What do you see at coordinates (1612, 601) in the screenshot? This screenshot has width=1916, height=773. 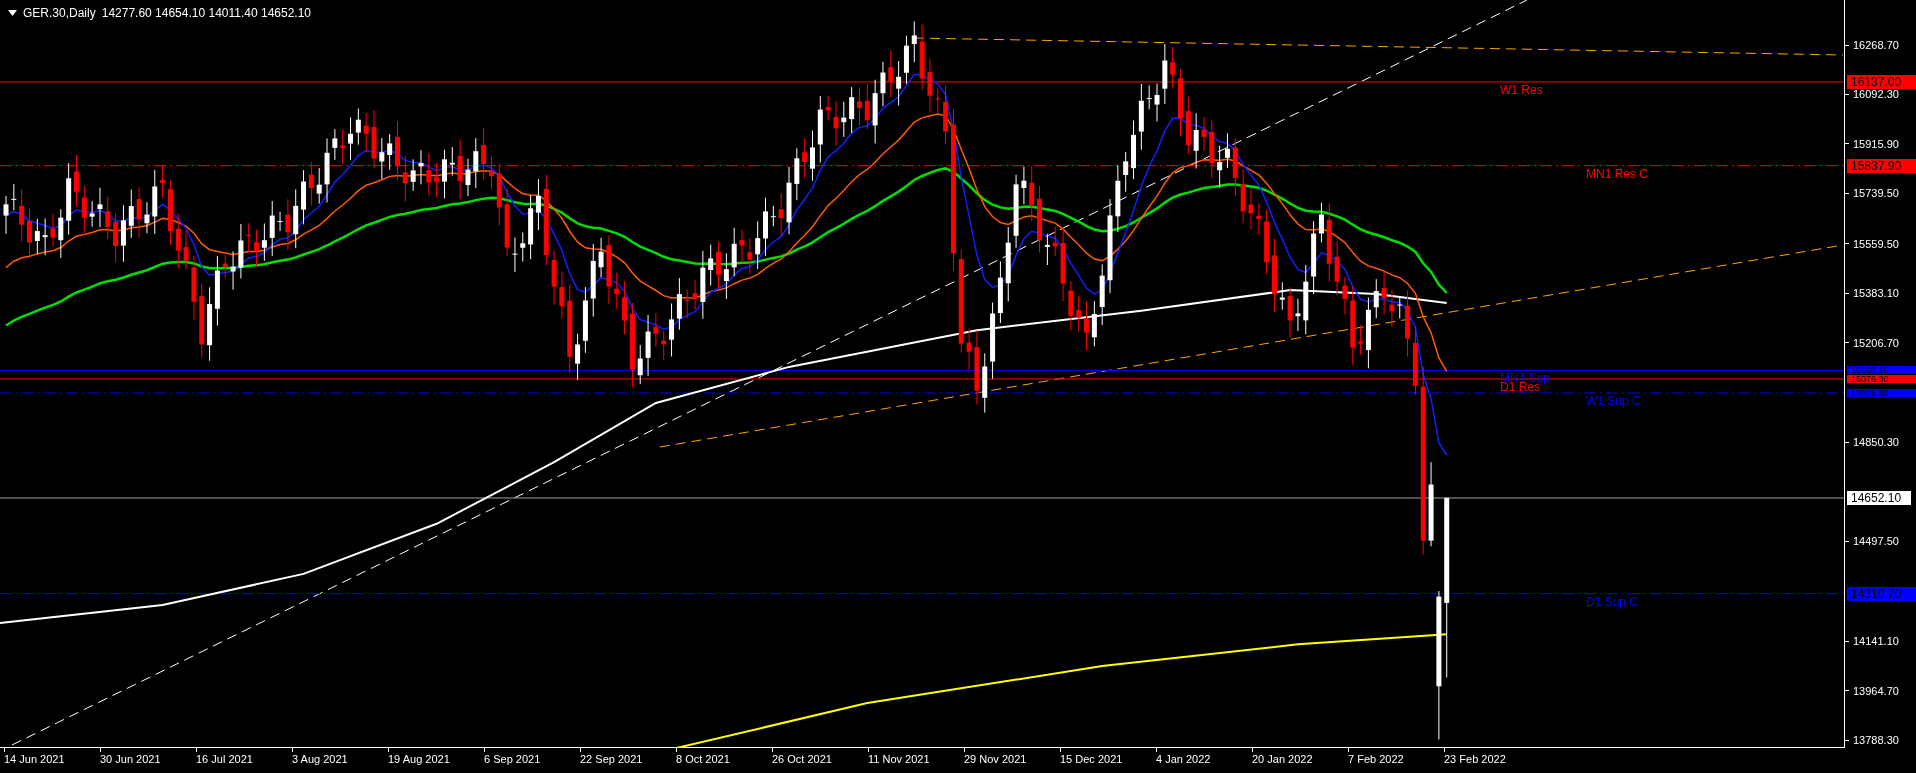 I see `level-label: D1 Sup C` at bounding box center [1612, 601].